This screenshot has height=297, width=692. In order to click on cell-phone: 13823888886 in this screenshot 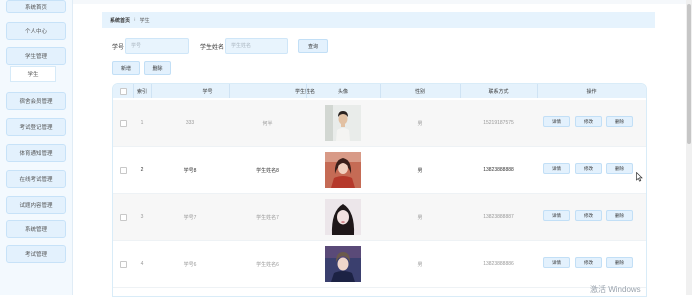, I will do `click(498, 264)`.